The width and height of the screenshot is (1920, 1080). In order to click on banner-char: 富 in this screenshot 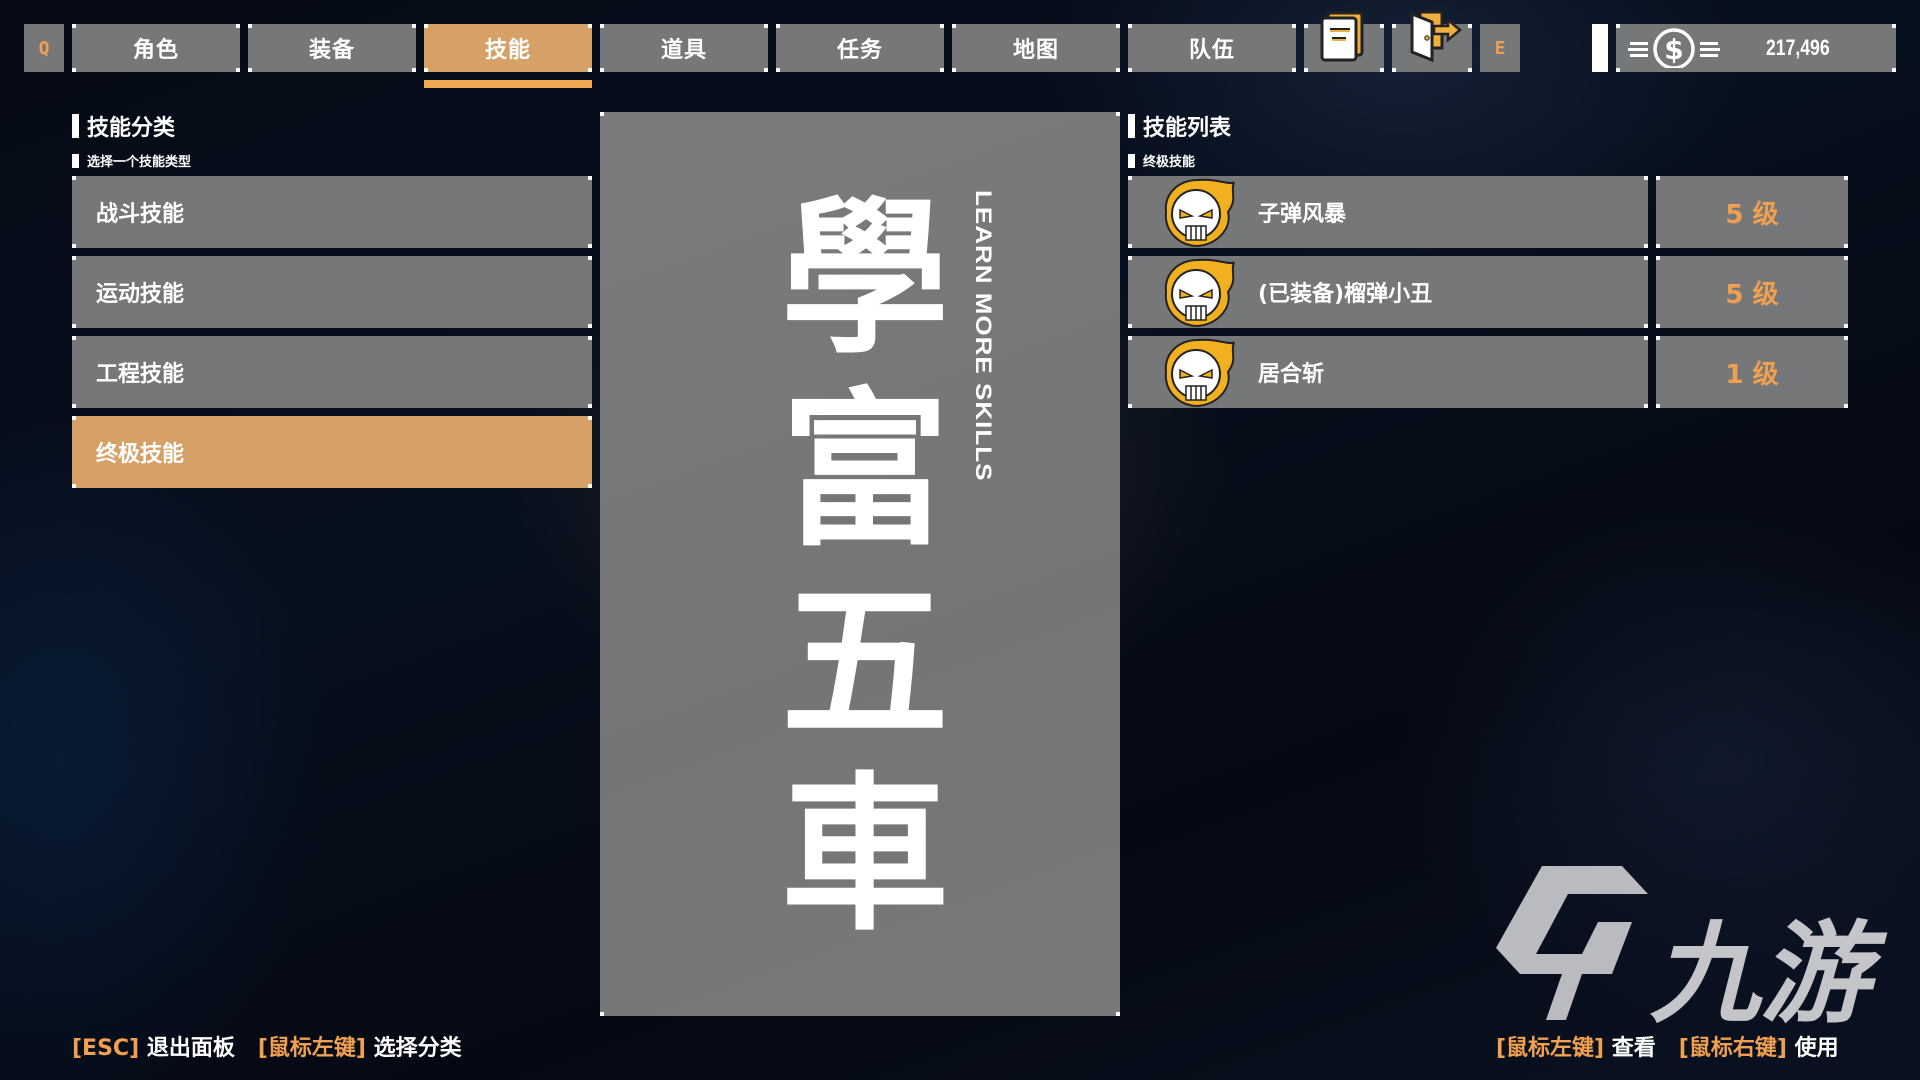, I will do `click(865, 470)`.